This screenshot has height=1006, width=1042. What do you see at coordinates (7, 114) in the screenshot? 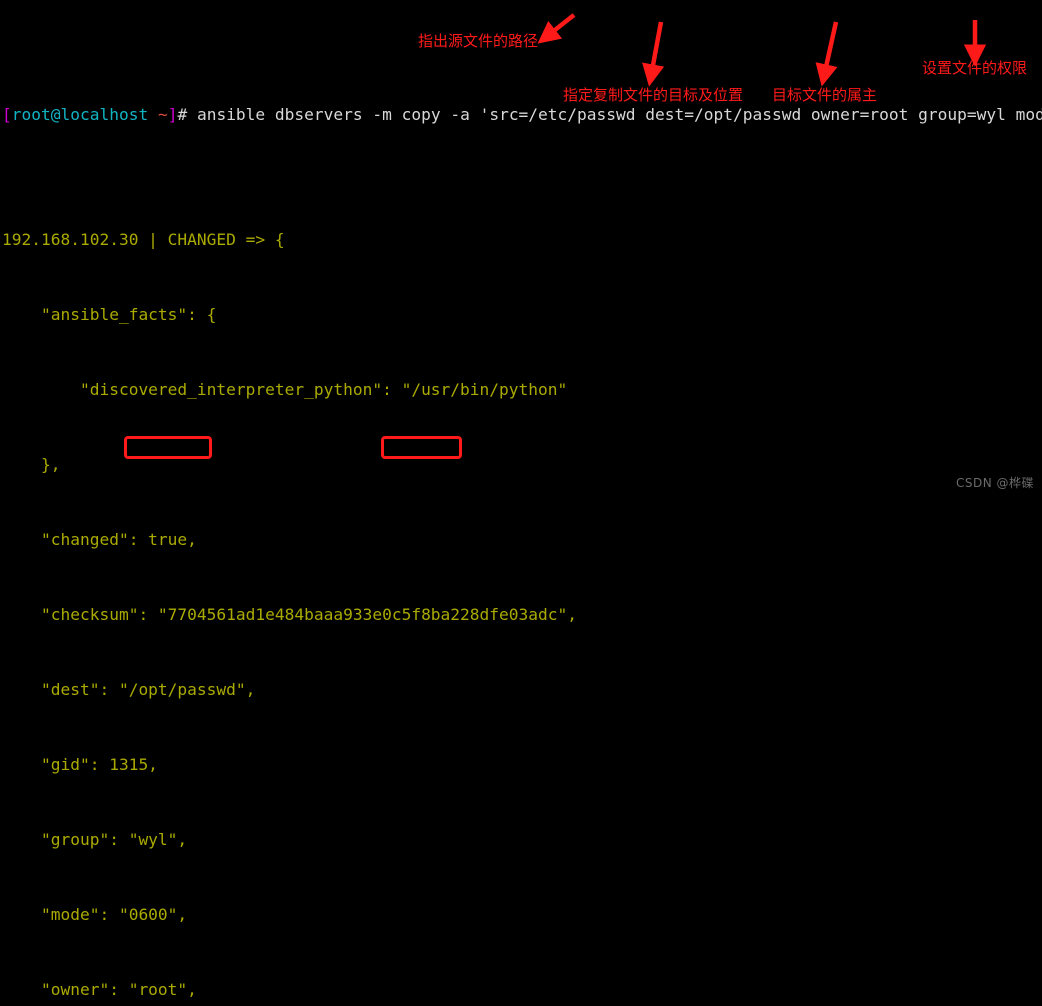
I see `prompt-bracket-open: [` at bounding box center [7, 114].